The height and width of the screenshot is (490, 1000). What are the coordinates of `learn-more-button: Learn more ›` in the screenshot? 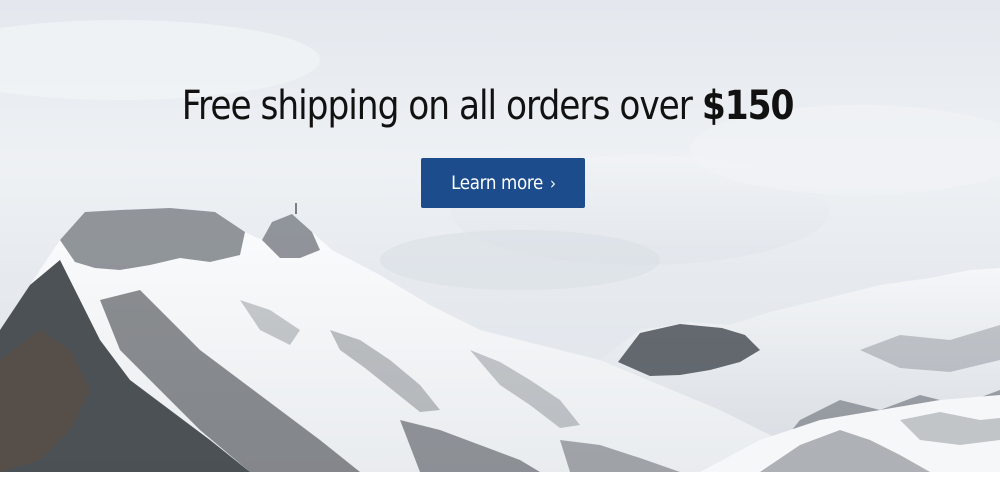 It's located at (503, 183).